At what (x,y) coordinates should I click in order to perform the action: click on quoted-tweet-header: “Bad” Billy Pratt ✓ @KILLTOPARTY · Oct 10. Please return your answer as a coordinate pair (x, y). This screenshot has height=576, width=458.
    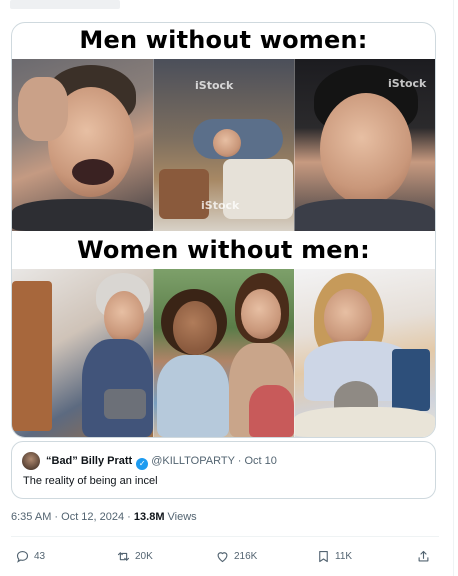
    Looking at the image, I should click on (161, 462).